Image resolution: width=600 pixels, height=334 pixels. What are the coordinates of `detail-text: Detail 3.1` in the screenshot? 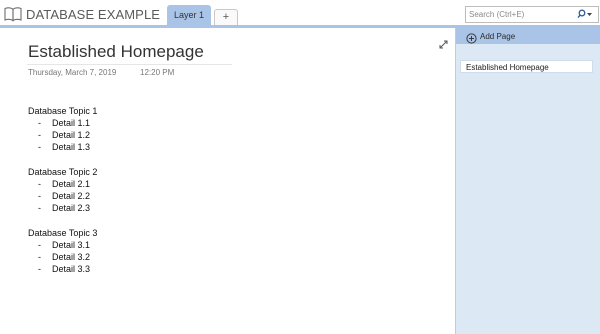 It's located at (71, 245).